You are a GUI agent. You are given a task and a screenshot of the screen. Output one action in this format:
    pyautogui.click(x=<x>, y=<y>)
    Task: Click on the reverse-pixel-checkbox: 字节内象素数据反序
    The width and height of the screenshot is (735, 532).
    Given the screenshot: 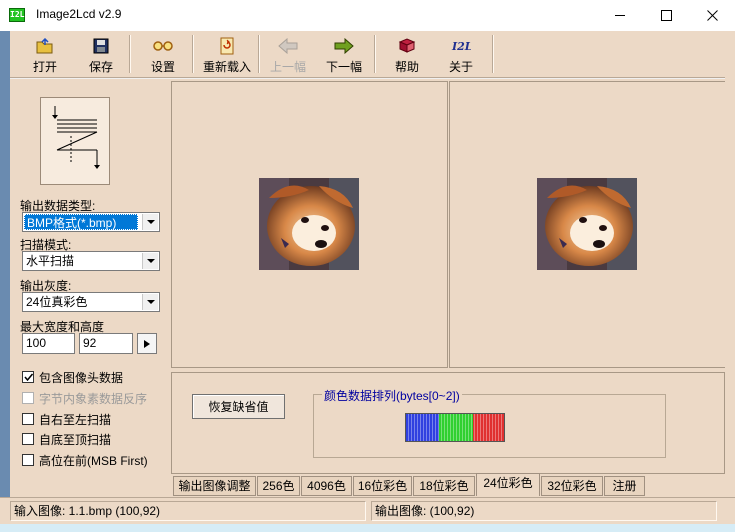 What is the action you would take?
    pyautogui.click(x=84, y=398)
    